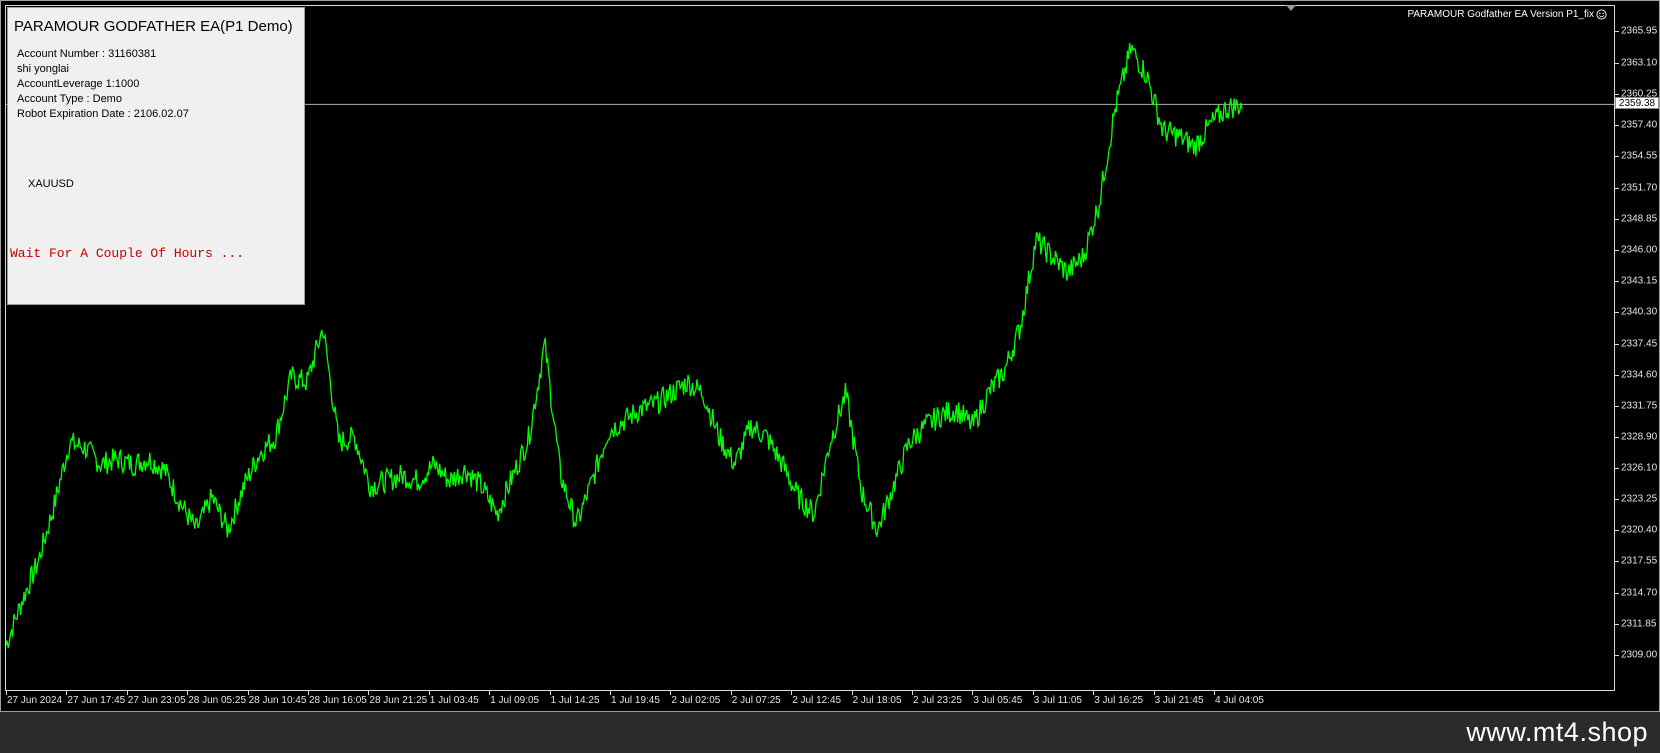 Image resolution: width=1660 pixels, height=753 pixels. Describe the element at coordinates (156, 700) in the screenshot. I see `time-axis-label: 27 Jun 23:05` at that location.